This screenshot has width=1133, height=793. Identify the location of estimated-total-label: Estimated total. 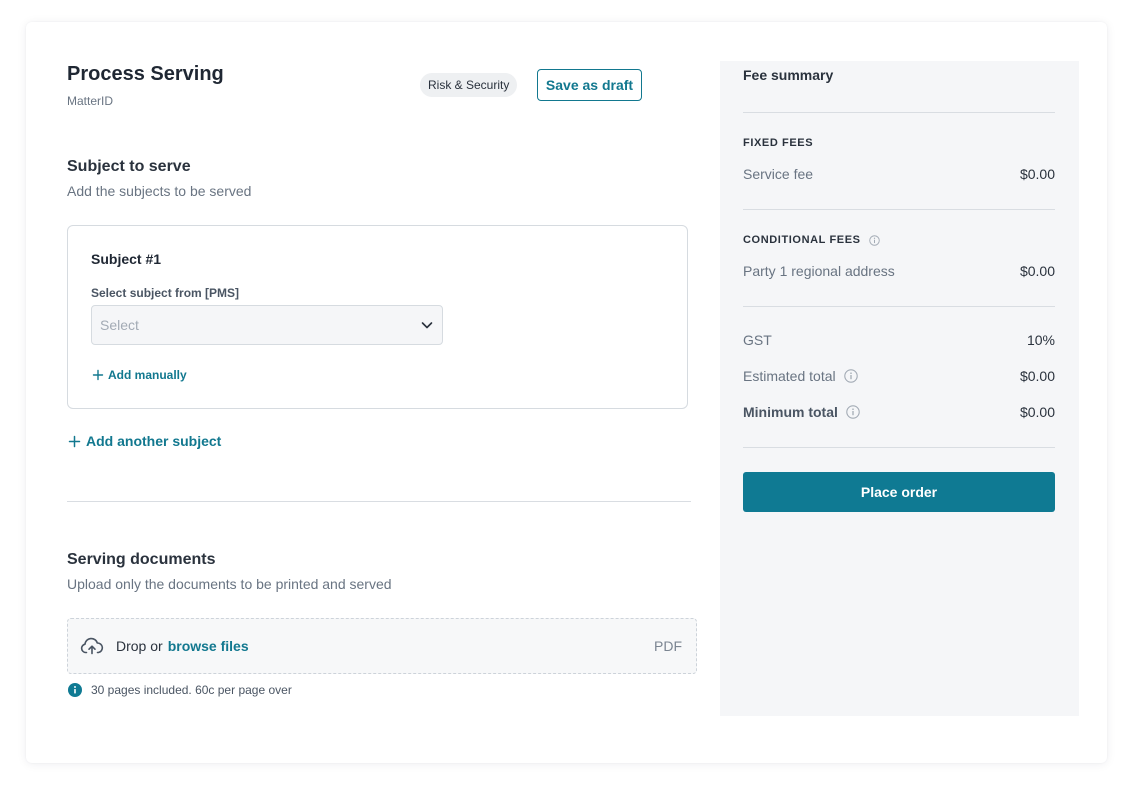
(789, 376).